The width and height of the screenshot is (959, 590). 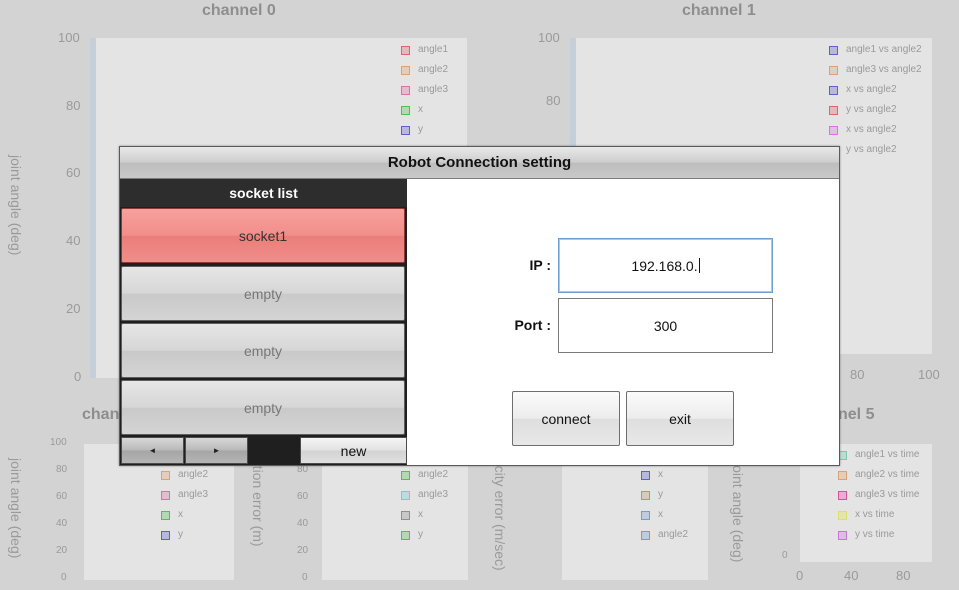 What do you see at coordinates (73, 172) in the screenshot?
I see `channel0-ytick: 60` at bounding box center [73, 172].